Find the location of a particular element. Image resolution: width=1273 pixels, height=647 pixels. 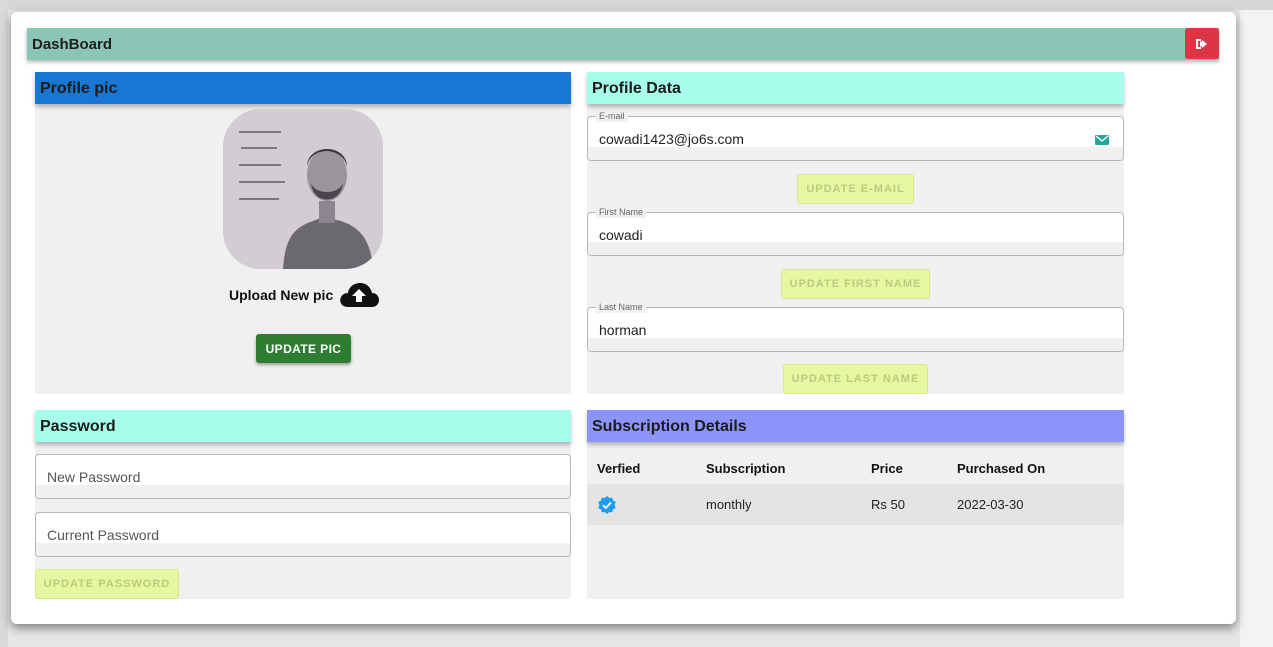

new-password-placeholder: New Password is located at coordinates (94, 477).